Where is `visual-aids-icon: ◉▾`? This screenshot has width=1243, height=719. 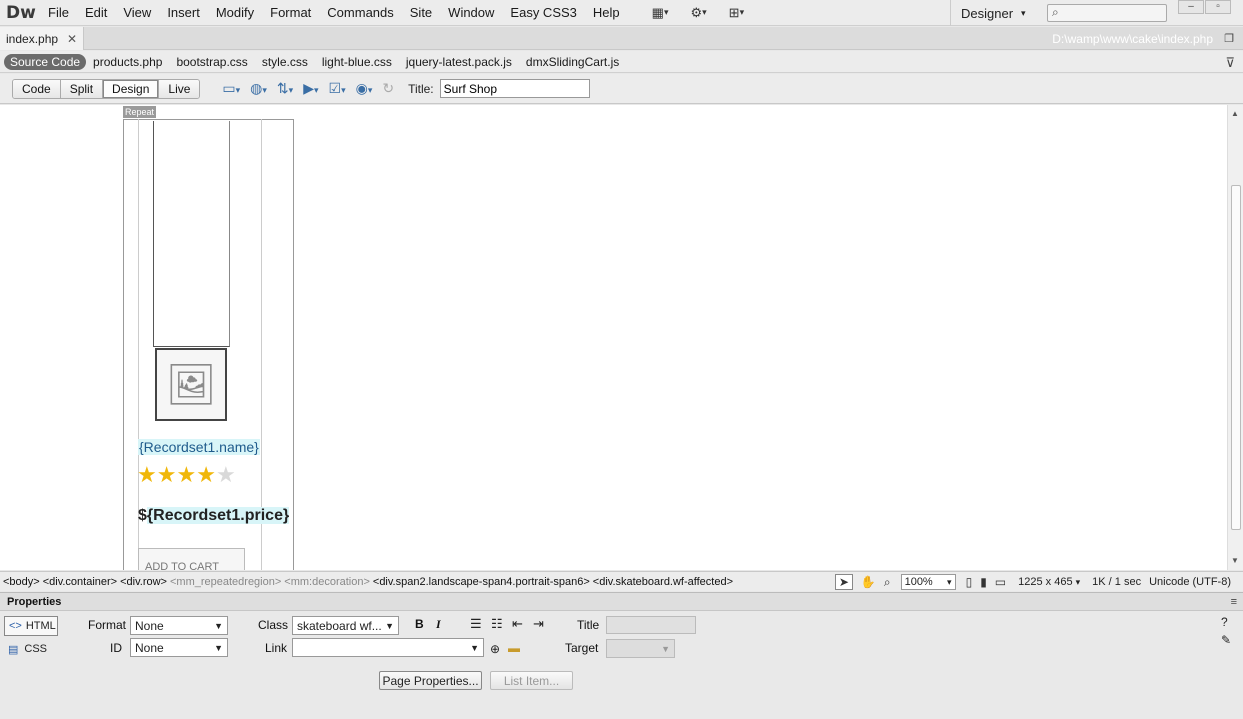
visual-aids-icon: ◉▾ is located at coordinates (364, 88).